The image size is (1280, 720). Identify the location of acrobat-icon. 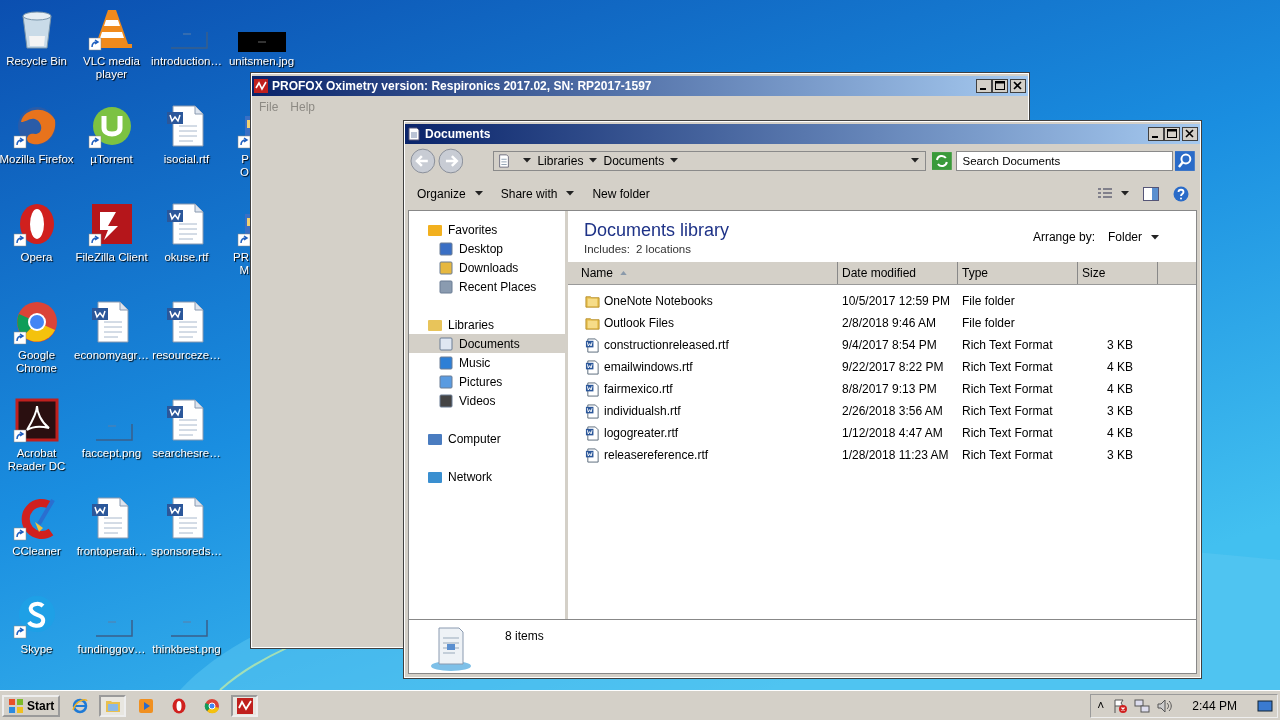
(36, 420).